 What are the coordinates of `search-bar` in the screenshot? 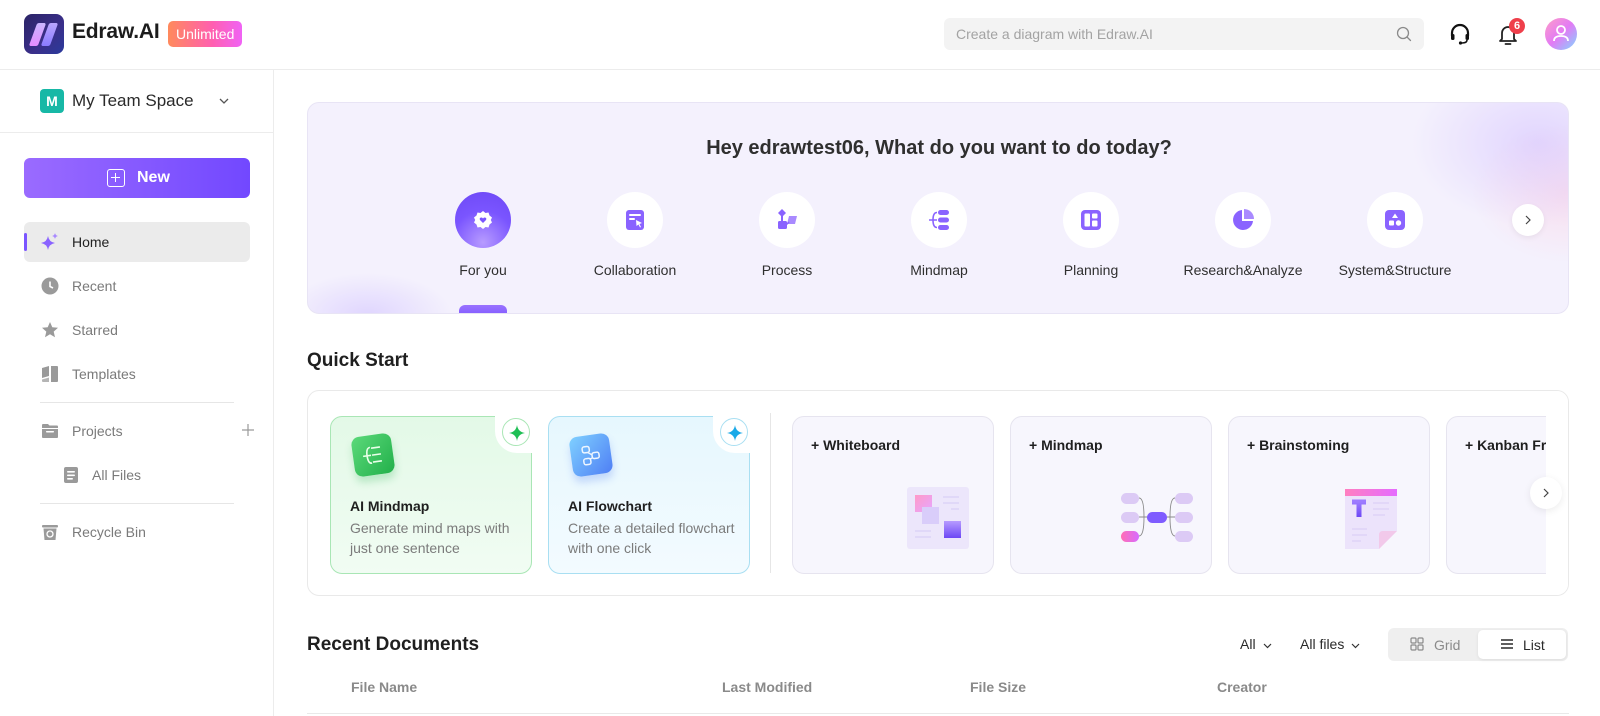 It's located at (1184, 34).